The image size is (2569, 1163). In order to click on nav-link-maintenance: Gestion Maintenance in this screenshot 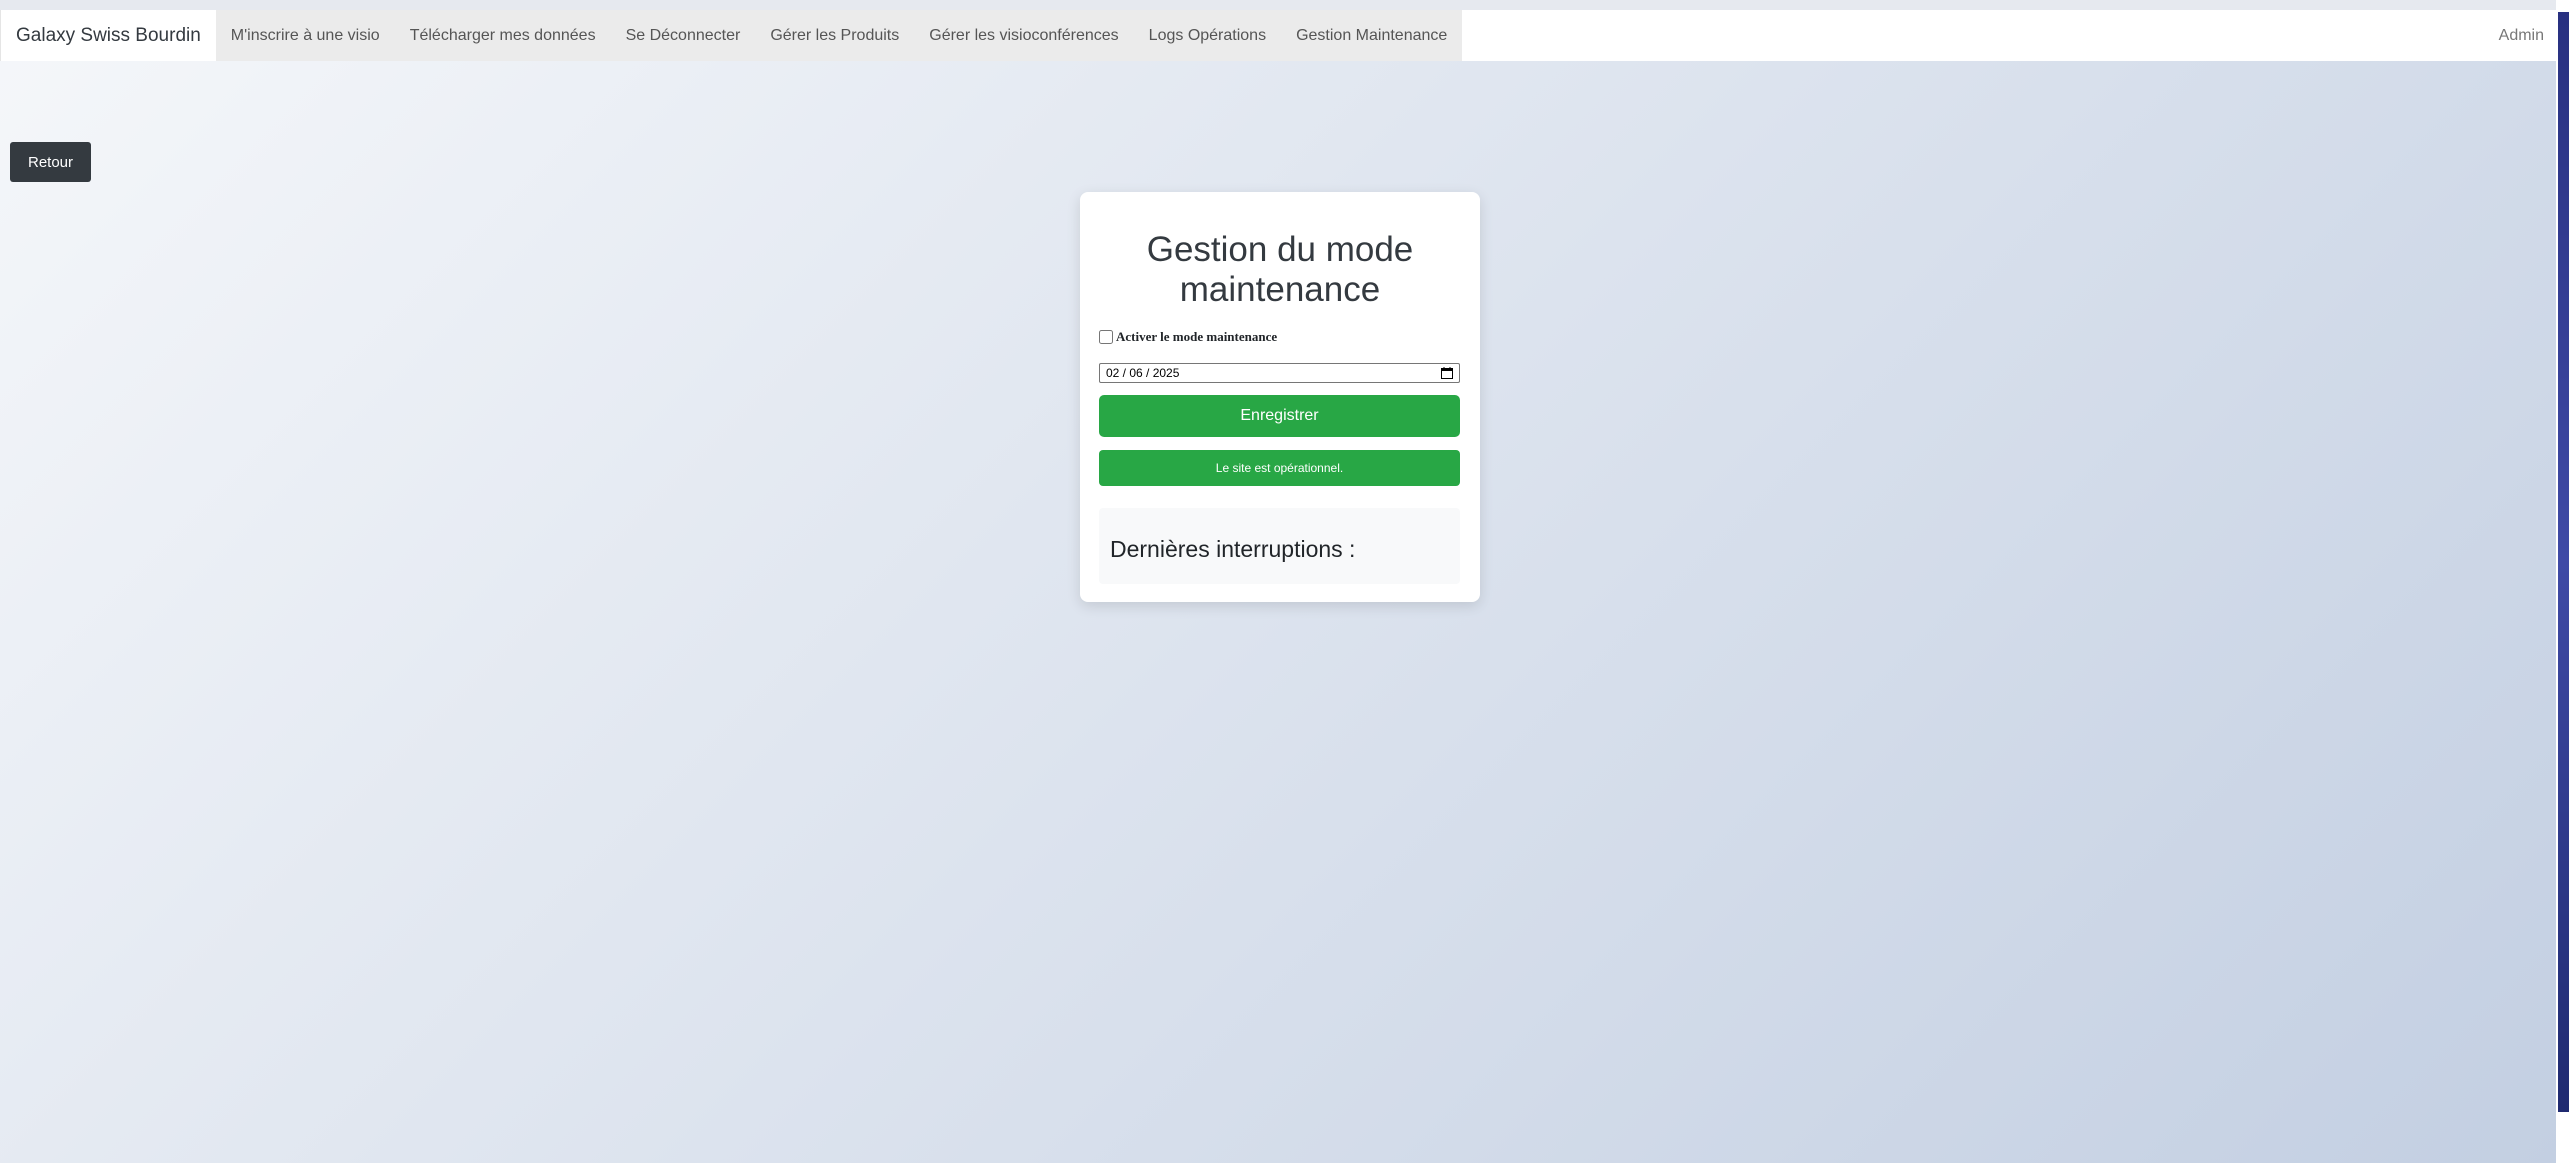, I will do `click(1371, 35)`.